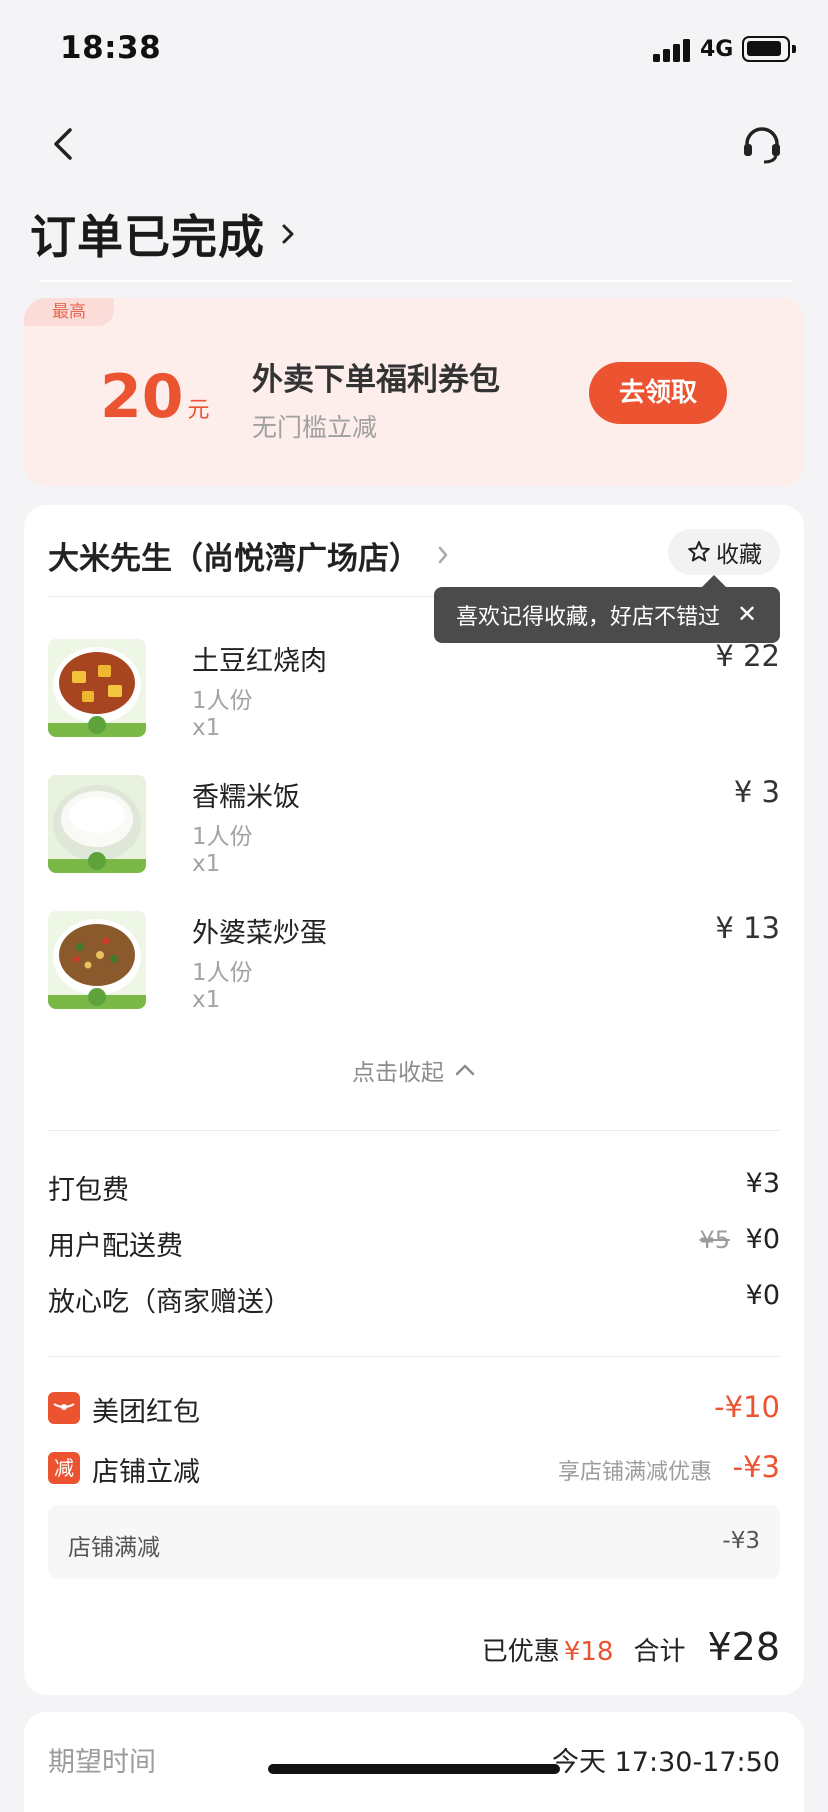 This screenshot has height=1812, width=828. I want to click on chevron-up-icon, so click(465, 1070).